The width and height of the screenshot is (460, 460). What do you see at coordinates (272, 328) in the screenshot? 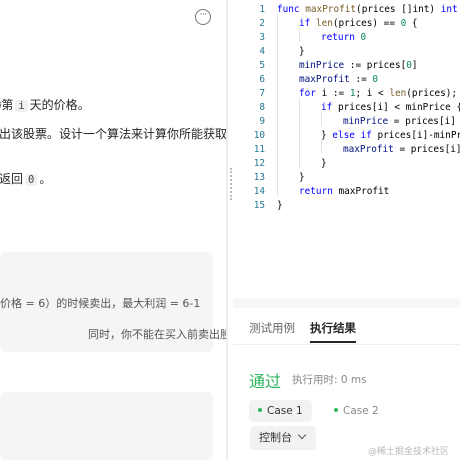
I see `tab-testcases: 测试用例` at bounding box center [272, 328].